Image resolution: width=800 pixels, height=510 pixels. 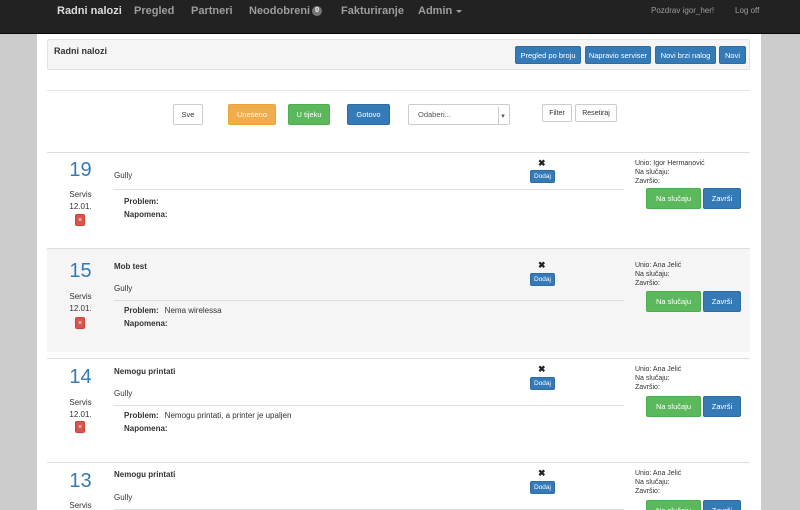 What do you see at coordinates (548, 55) in the screenshot?
I see `pregled-po-broju-button: Pregled po broju` at bounding box center [548, 55].